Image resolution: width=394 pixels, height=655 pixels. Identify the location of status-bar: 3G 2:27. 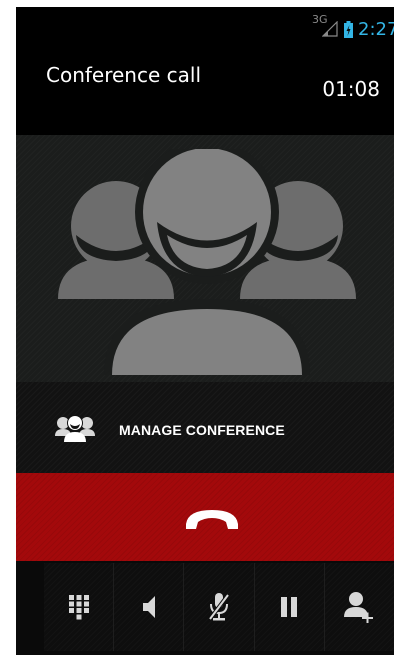
(205, 28).